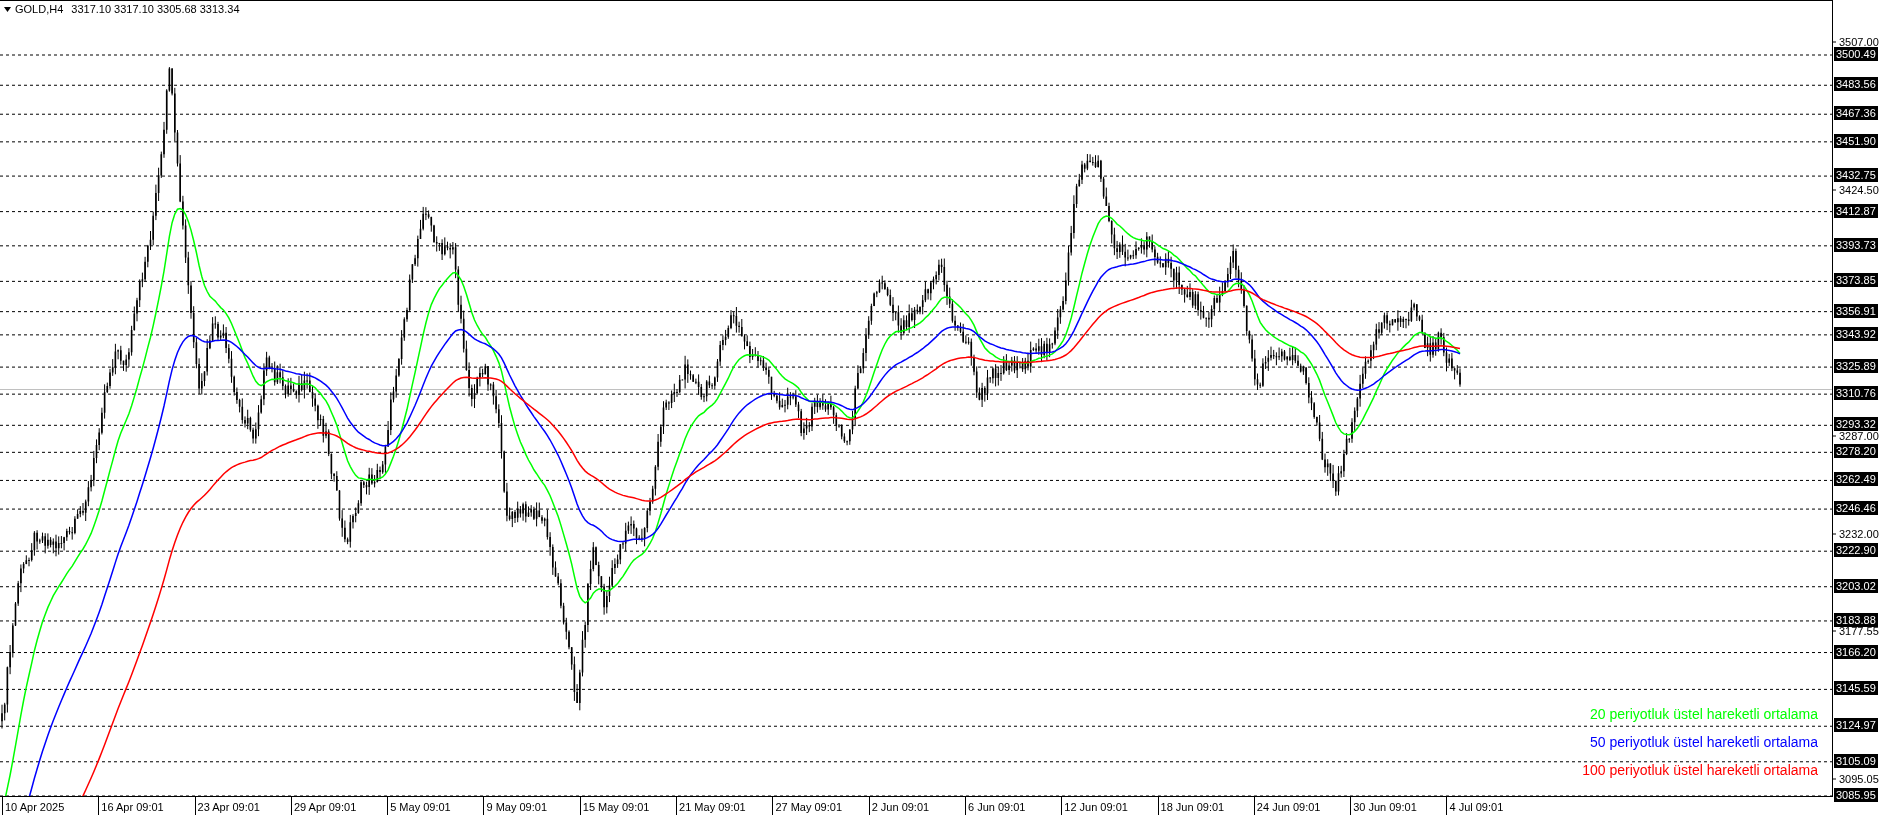 This screenshot has width=1896, height=820. I want to click on price-level-label: 3293.32, so click(1856, 424).